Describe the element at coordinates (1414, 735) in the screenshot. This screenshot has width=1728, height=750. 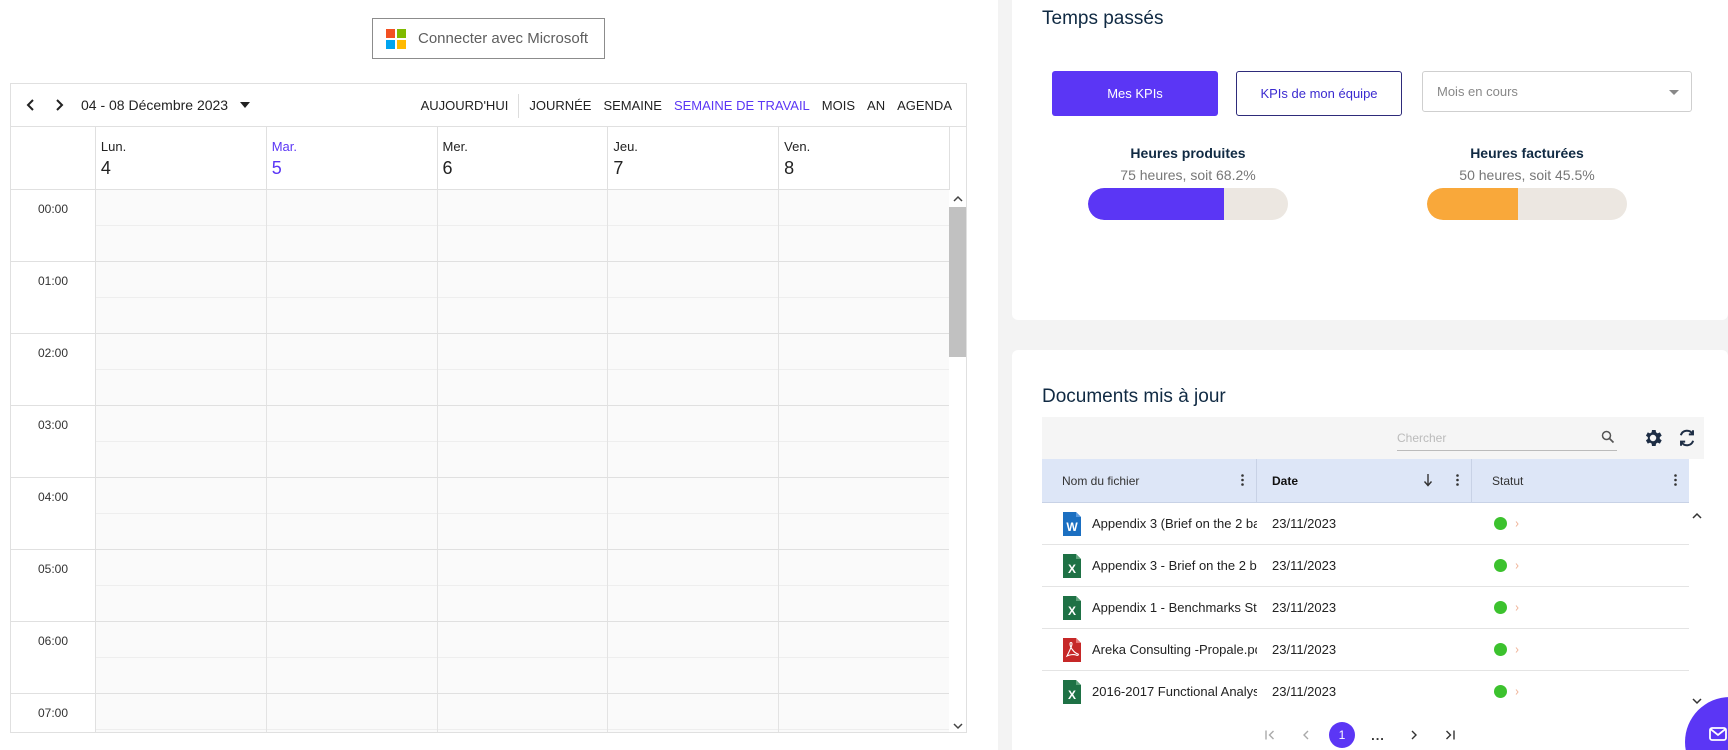
I see `next-page-button` at that location.